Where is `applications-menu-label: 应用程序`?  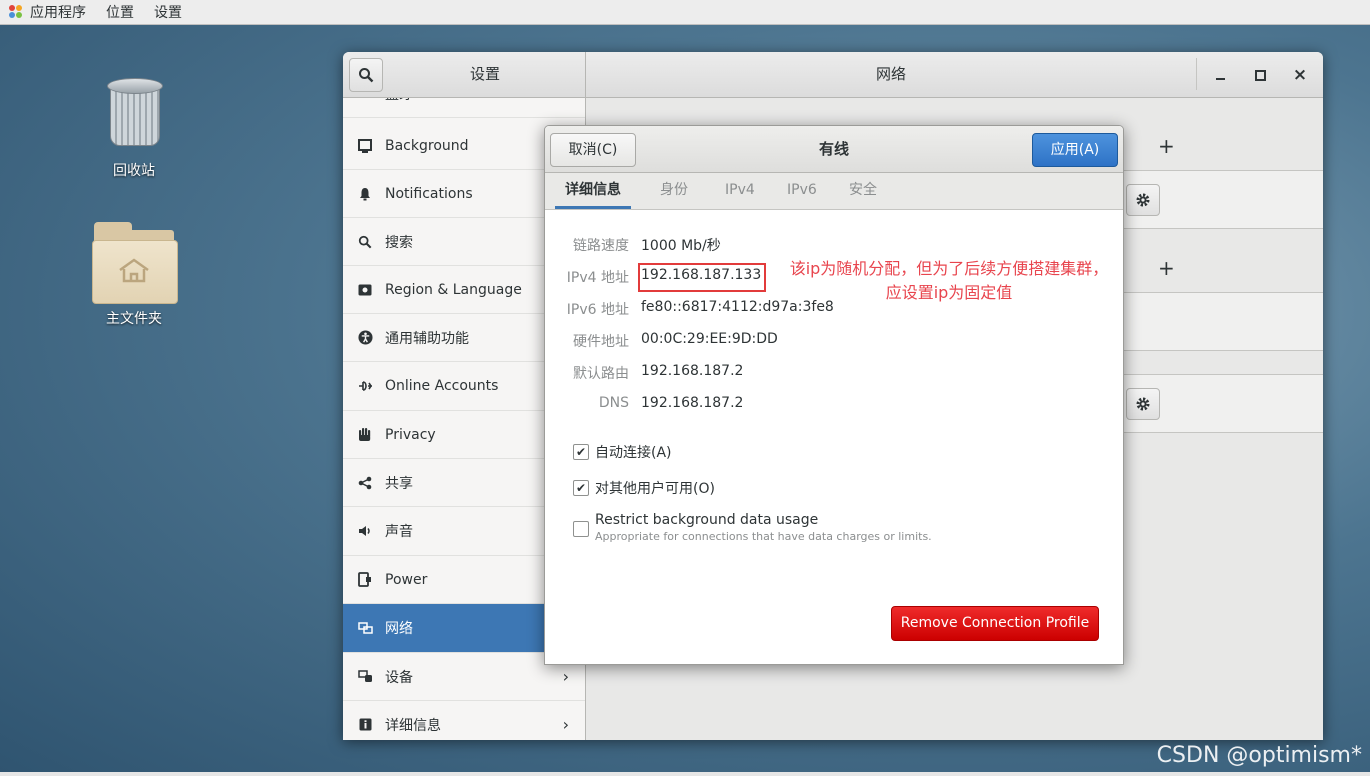
applications-menu-label: 应用程序 is located at coordinates (58, 13).